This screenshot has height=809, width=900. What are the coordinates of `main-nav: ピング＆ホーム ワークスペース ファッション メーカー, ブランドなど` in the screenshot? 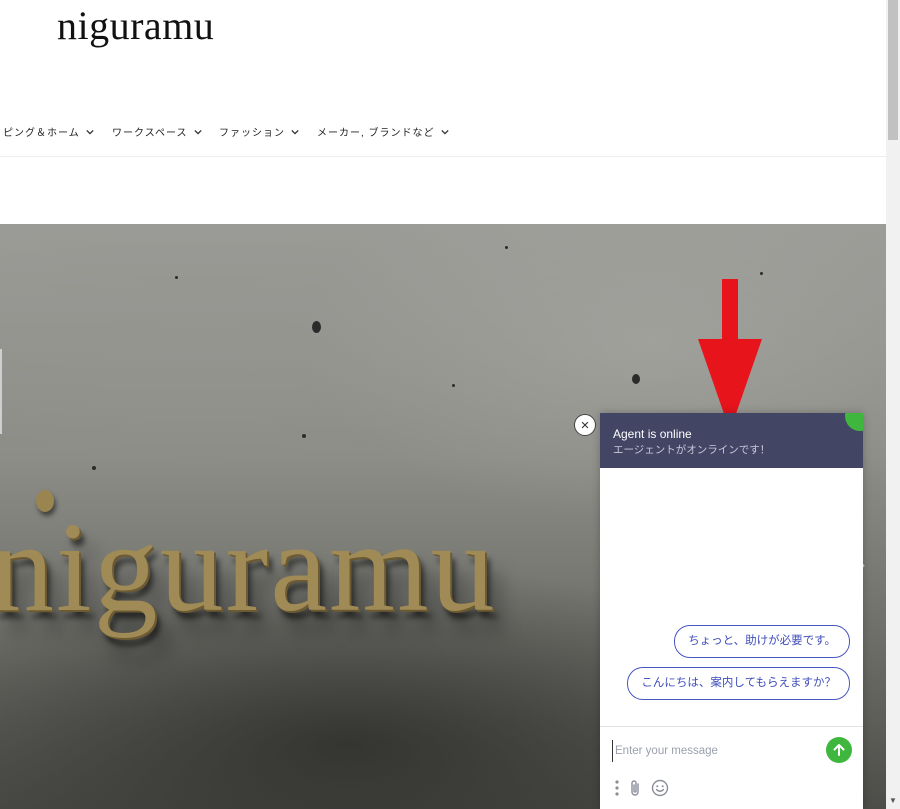 It's located at (443, 137).